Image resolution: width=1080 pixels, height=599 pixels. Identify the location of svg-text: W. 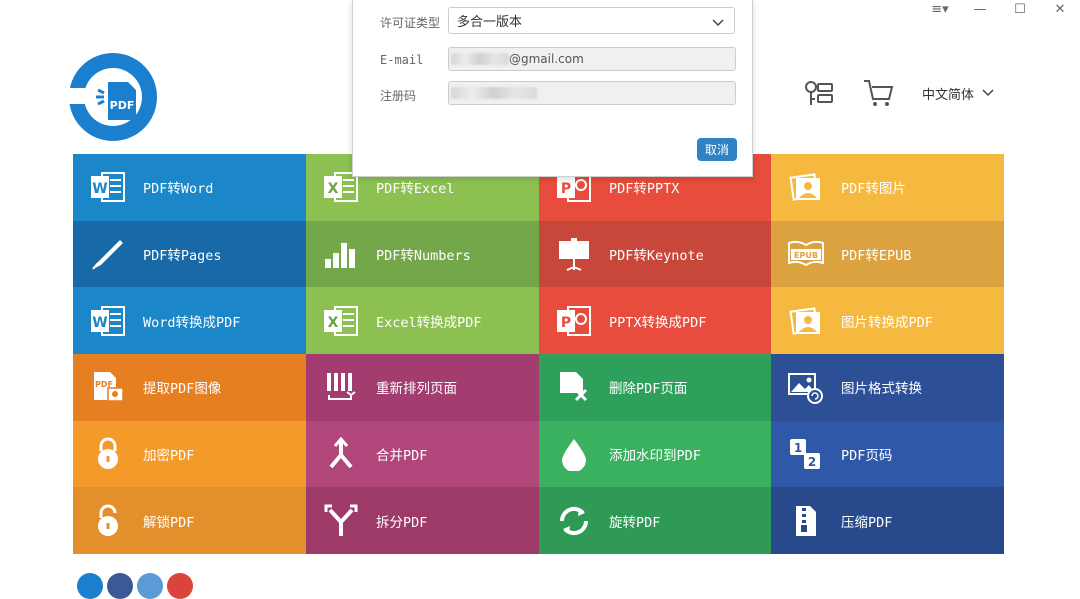
(99, 323).